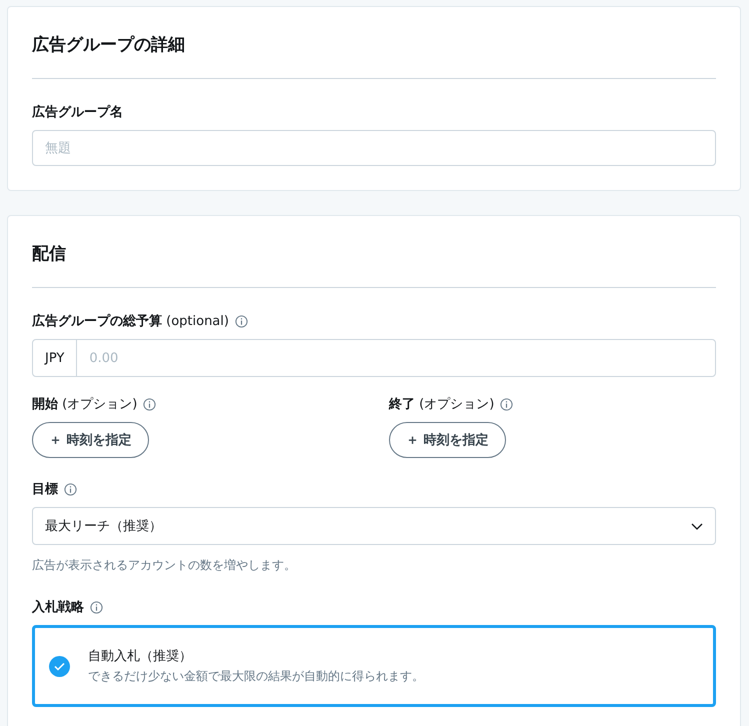  Describe the element at coordinates (374, 265) in the screenshot. I see `section-title: 配信` at that location.